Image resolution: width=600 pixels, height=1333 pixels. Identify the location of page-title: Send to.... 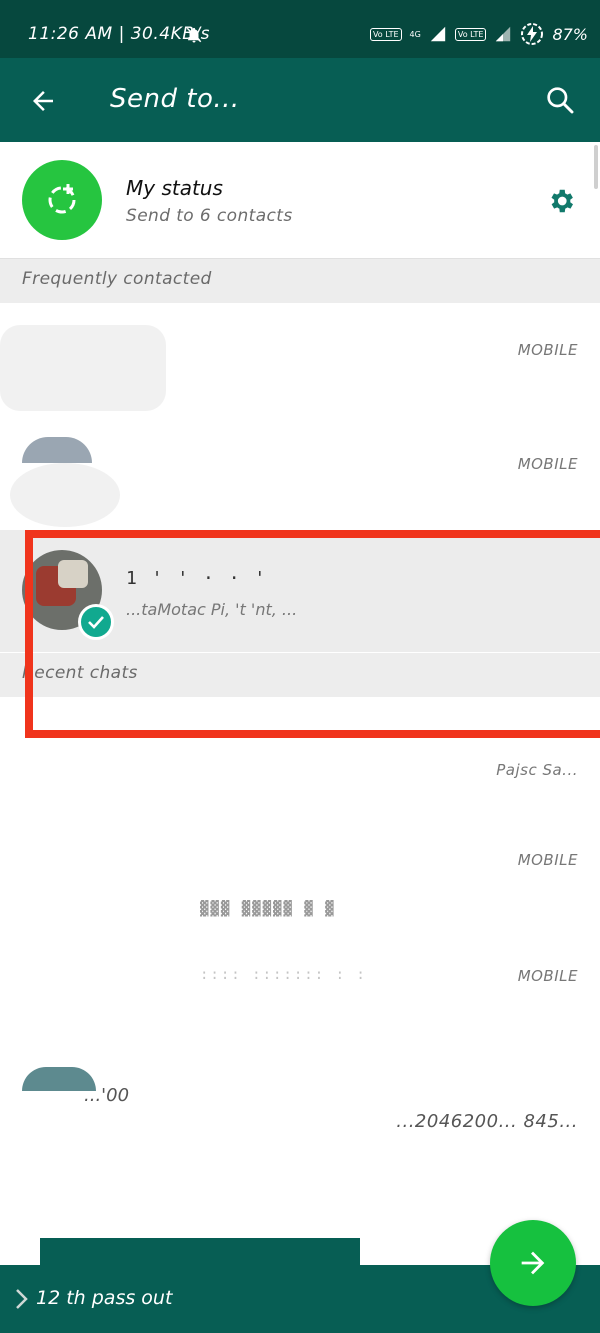
(175, 99).